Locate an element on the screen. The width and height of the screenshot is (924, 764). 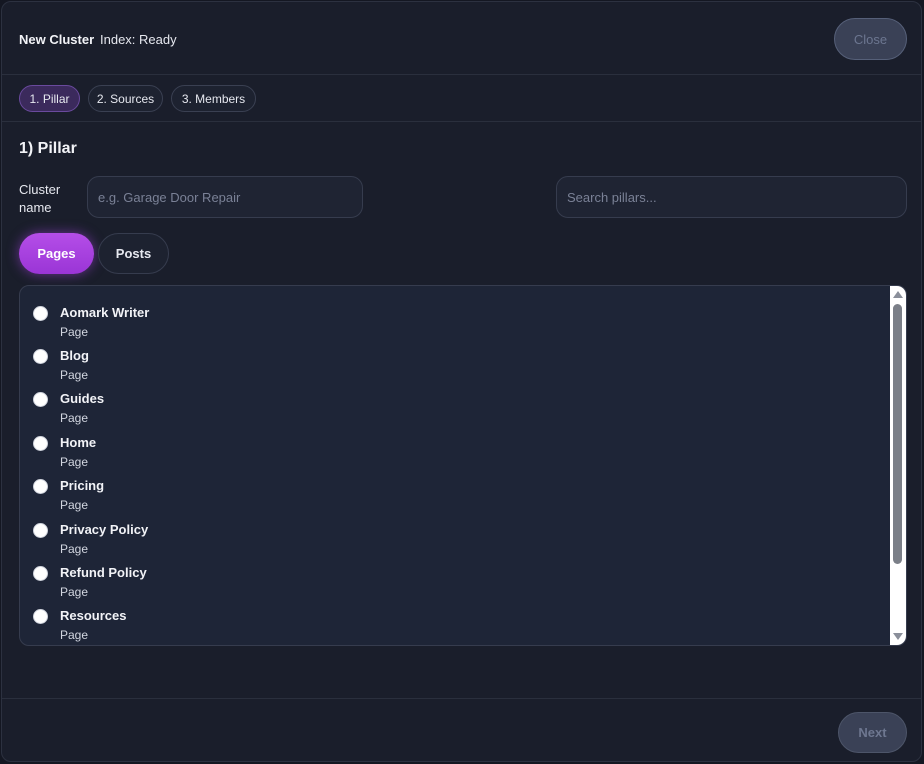
scroll-up-arrow-icon is located at coordinates (898, 294).